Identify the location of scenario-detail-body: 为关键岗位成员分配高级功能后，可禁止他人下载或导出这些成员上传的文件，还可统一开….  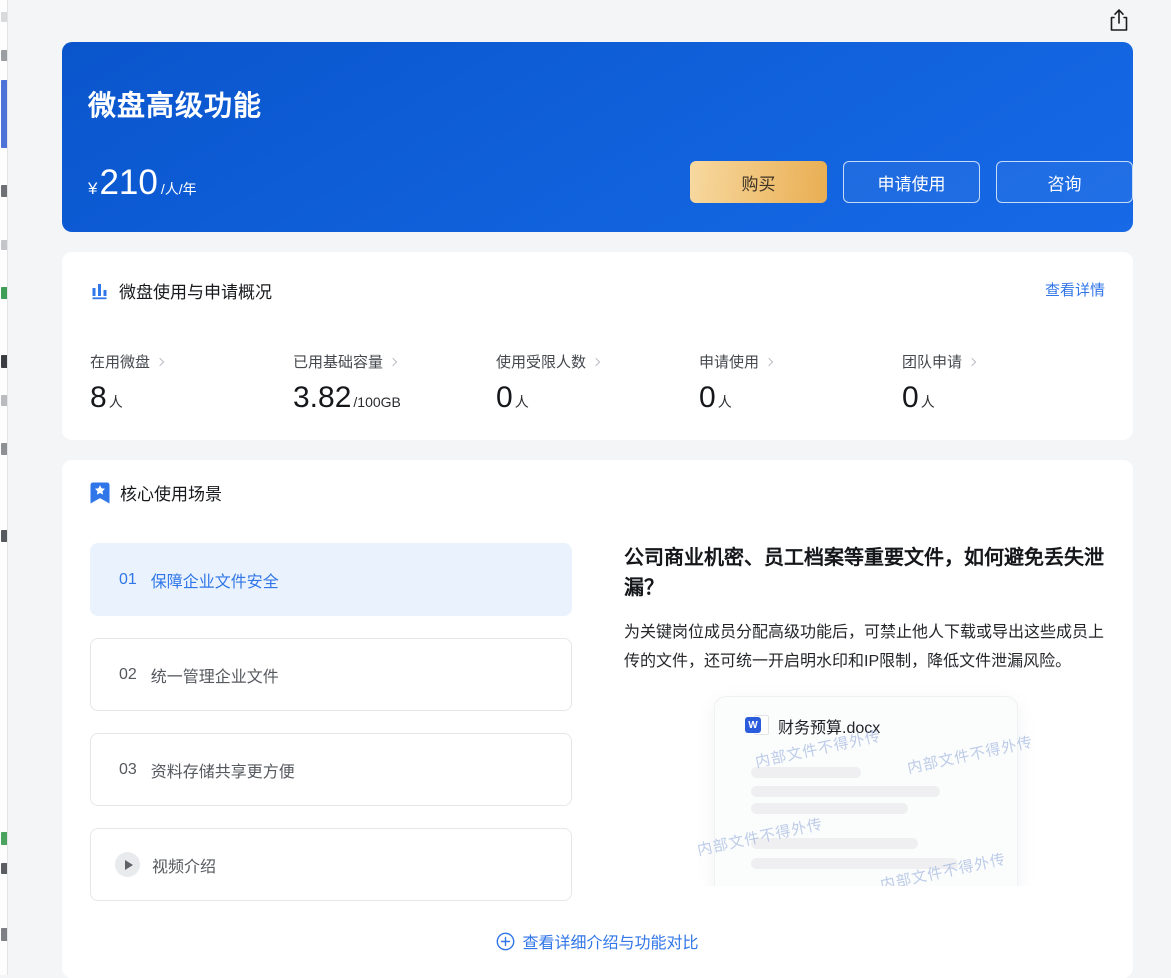
(864, 647).